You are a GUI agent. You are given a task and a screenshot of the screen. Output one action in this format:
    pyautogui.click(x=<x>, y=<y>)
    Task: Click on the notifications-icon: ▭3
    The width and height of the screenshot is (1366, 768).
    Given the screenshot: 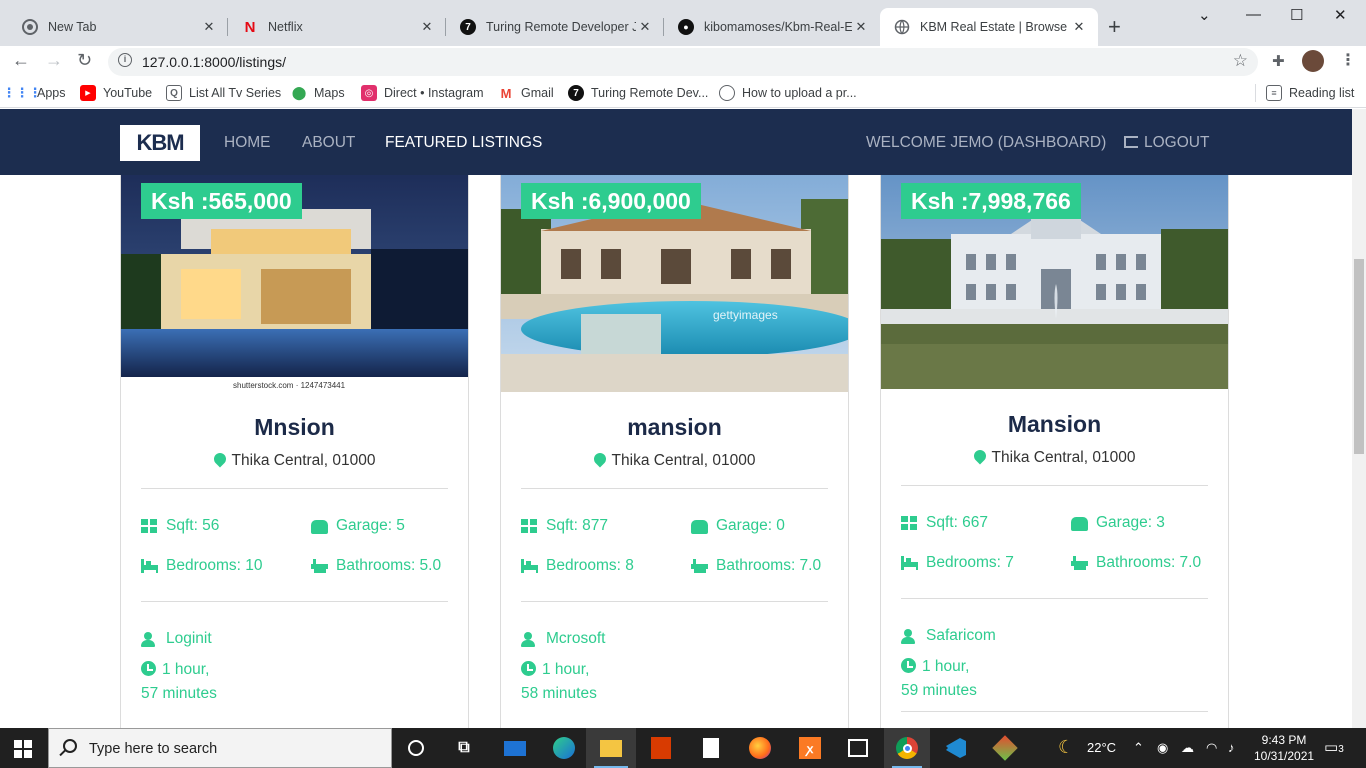 What is the action you would take?
    pyautogui.click(x=1334, y=747)
    